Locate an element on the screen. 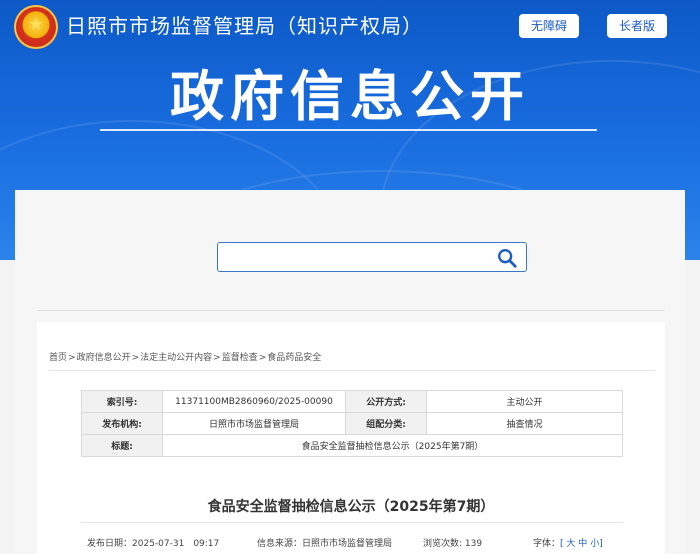 The image size is (700, 554). breadcrumb-supervision: 监督检查 is located at coordinates (240, 358).